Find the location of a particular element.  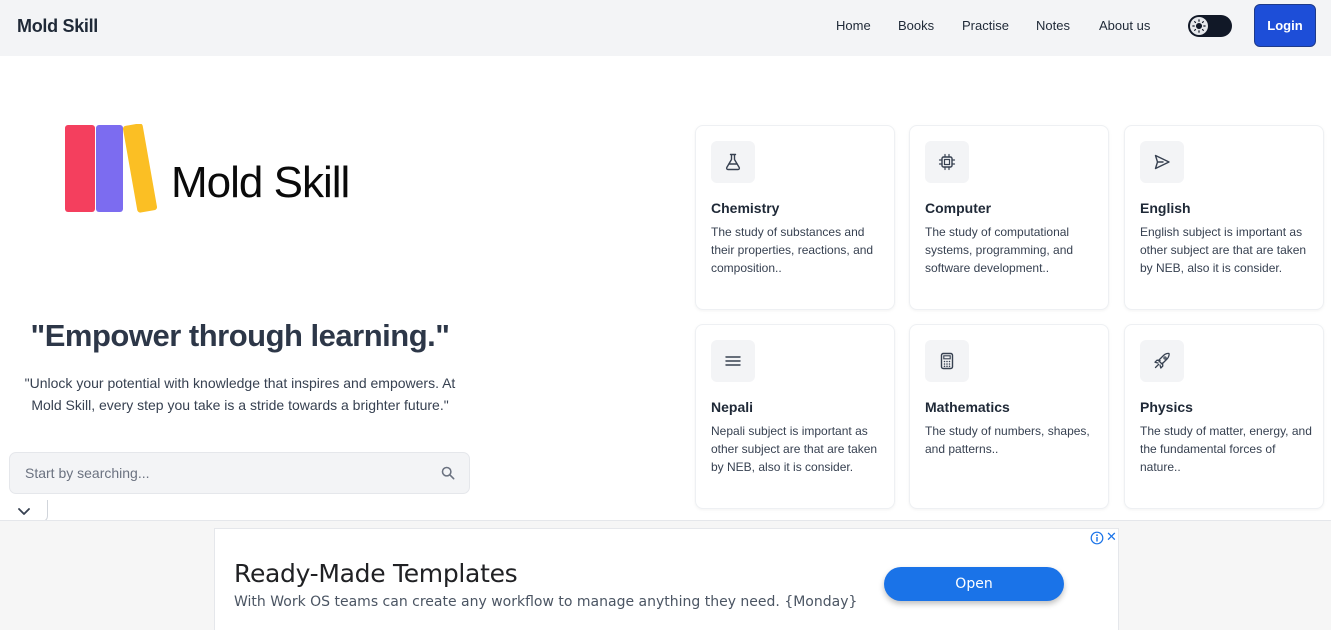

flask-icon is located at coordinates (733, 162).